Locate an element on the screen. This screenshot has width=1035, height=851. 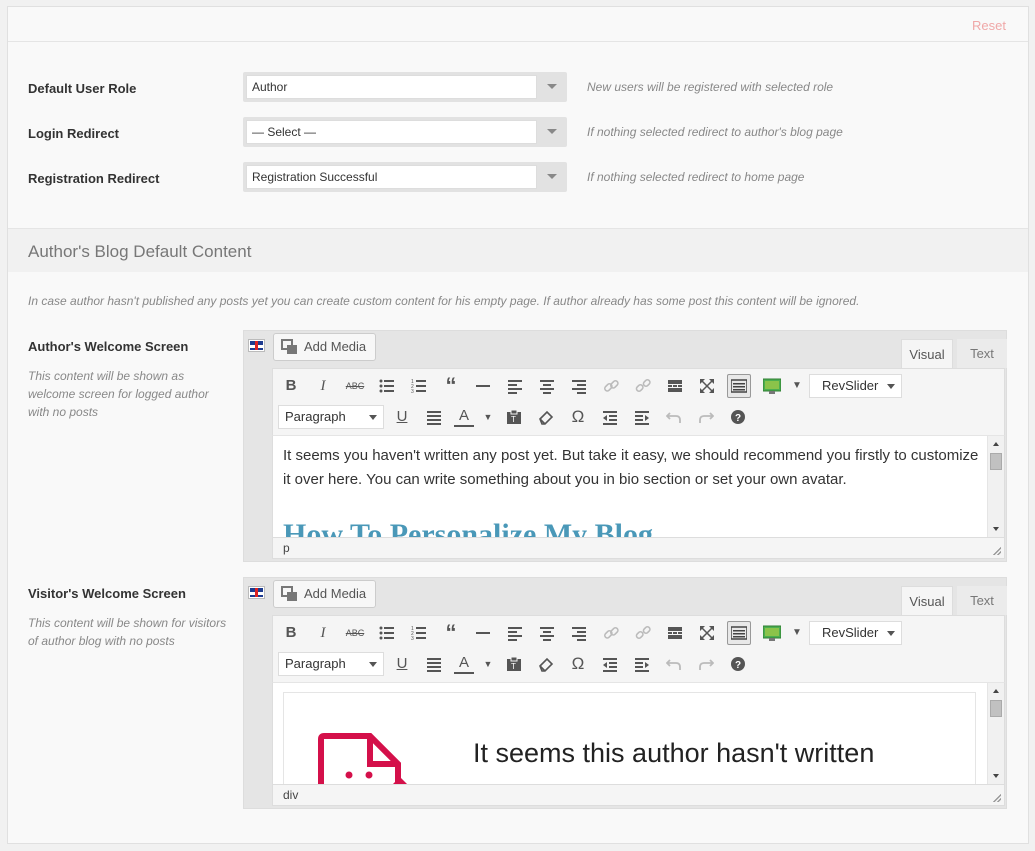
editor-content: It seems this author hasn't written is located at coordinates (638, 733).